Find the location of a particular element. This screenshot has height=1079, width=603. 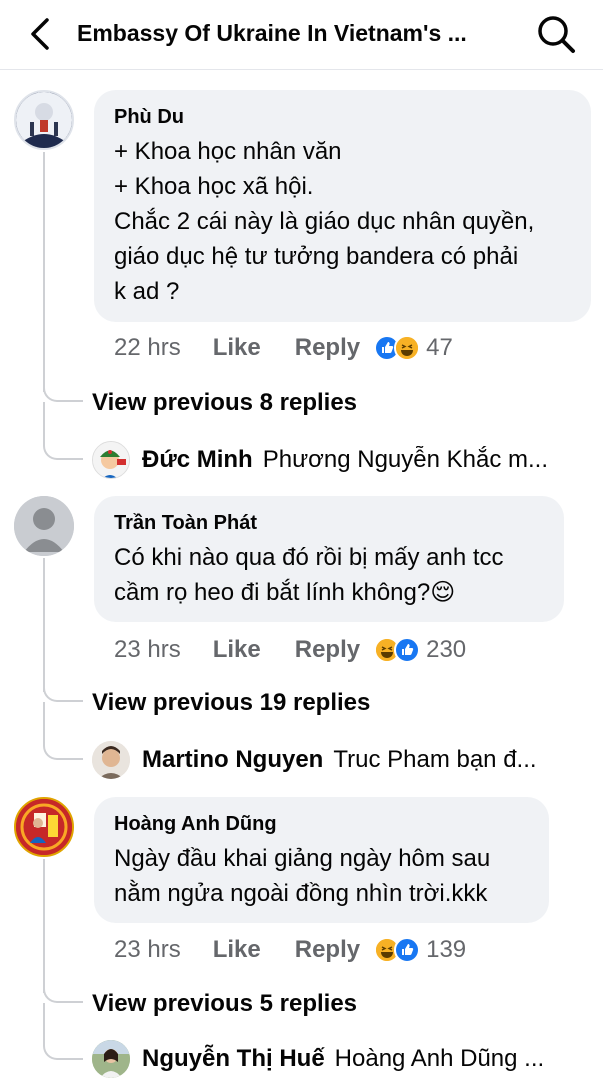

view-previous-replies: View previous 19 replies is located at coordinates (231, 703).